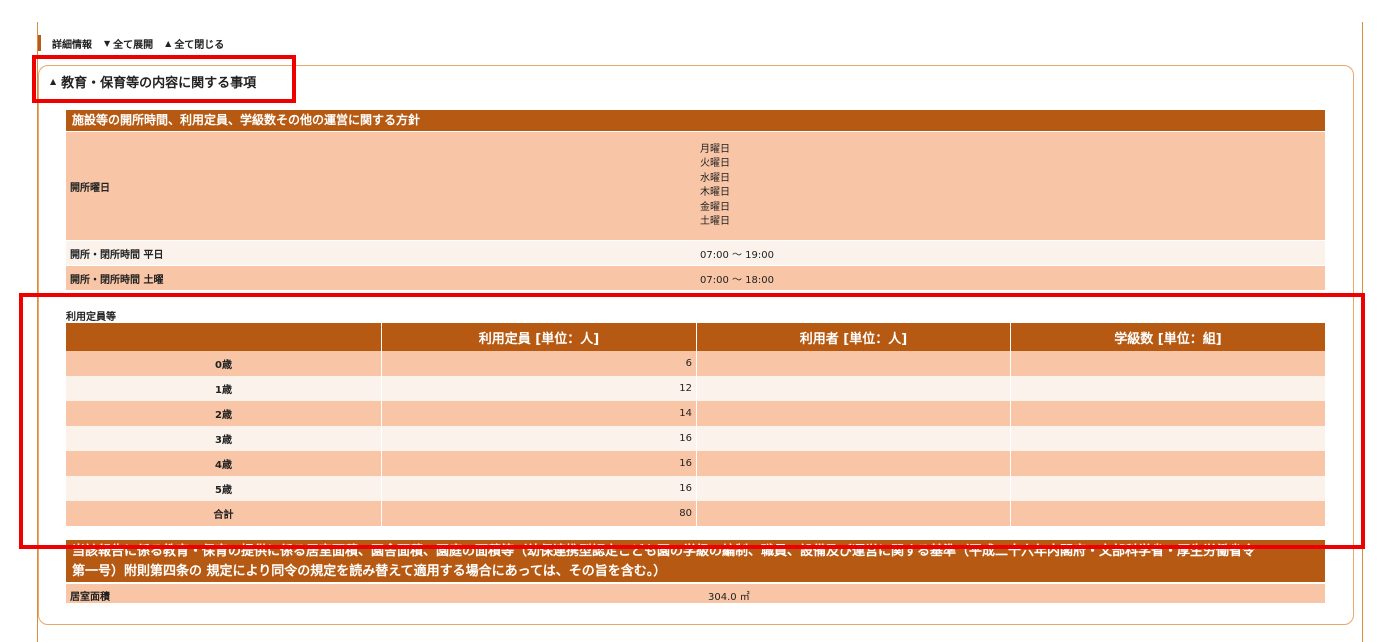 The height and width of the screenshot is (642, 1399). What do you see at coordinates (1010, 278) in the screenshot?
I see `saturday-hours-value: 07:00 〜 18:00` at bounding box center [1010, 278].